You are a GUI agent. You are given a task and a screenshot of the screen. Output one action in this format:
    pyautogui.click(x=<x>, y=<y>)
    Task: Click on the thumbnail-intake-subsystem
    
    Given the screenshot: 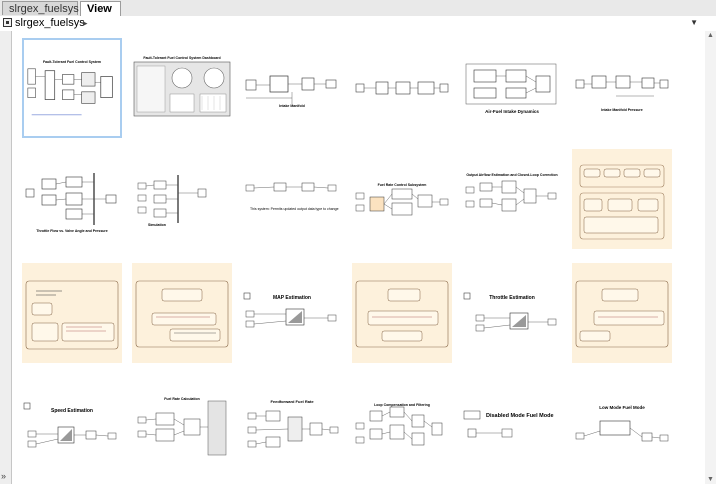 What is the action you would take?
    pyautogui.click(x=402, y=88)
    